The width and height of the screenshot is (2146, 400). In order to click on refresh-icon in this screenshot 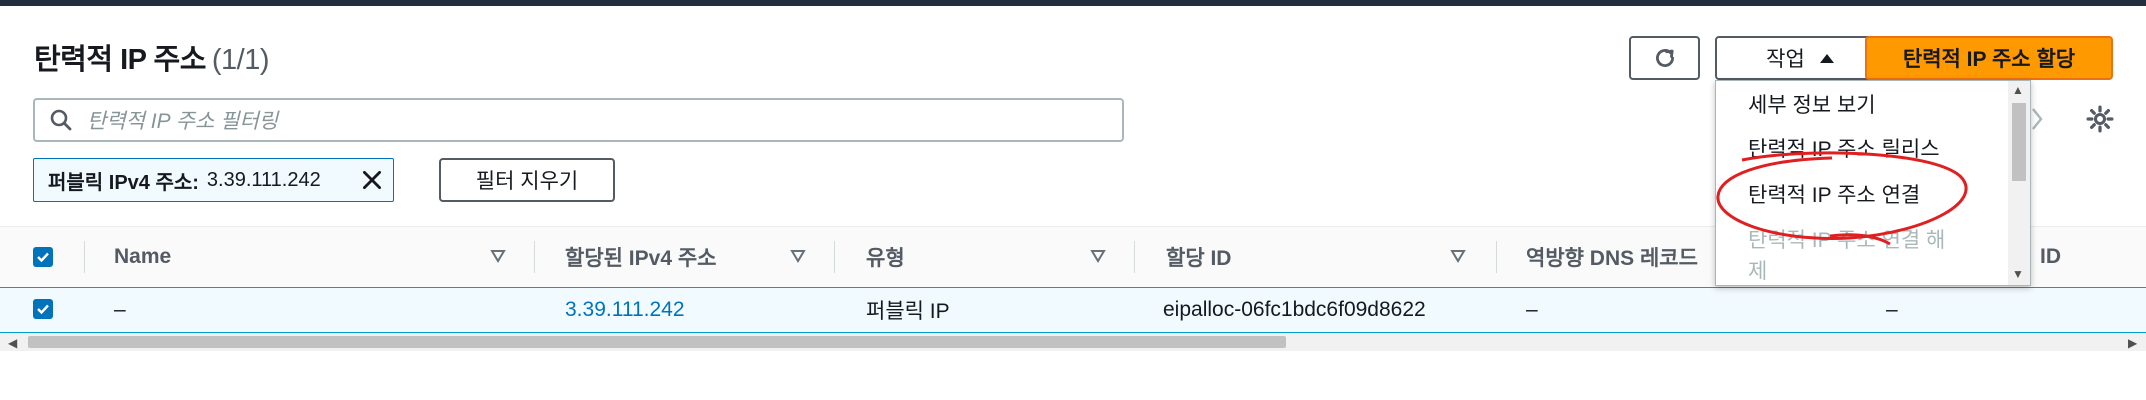, I will do `click(1664, 58)`.